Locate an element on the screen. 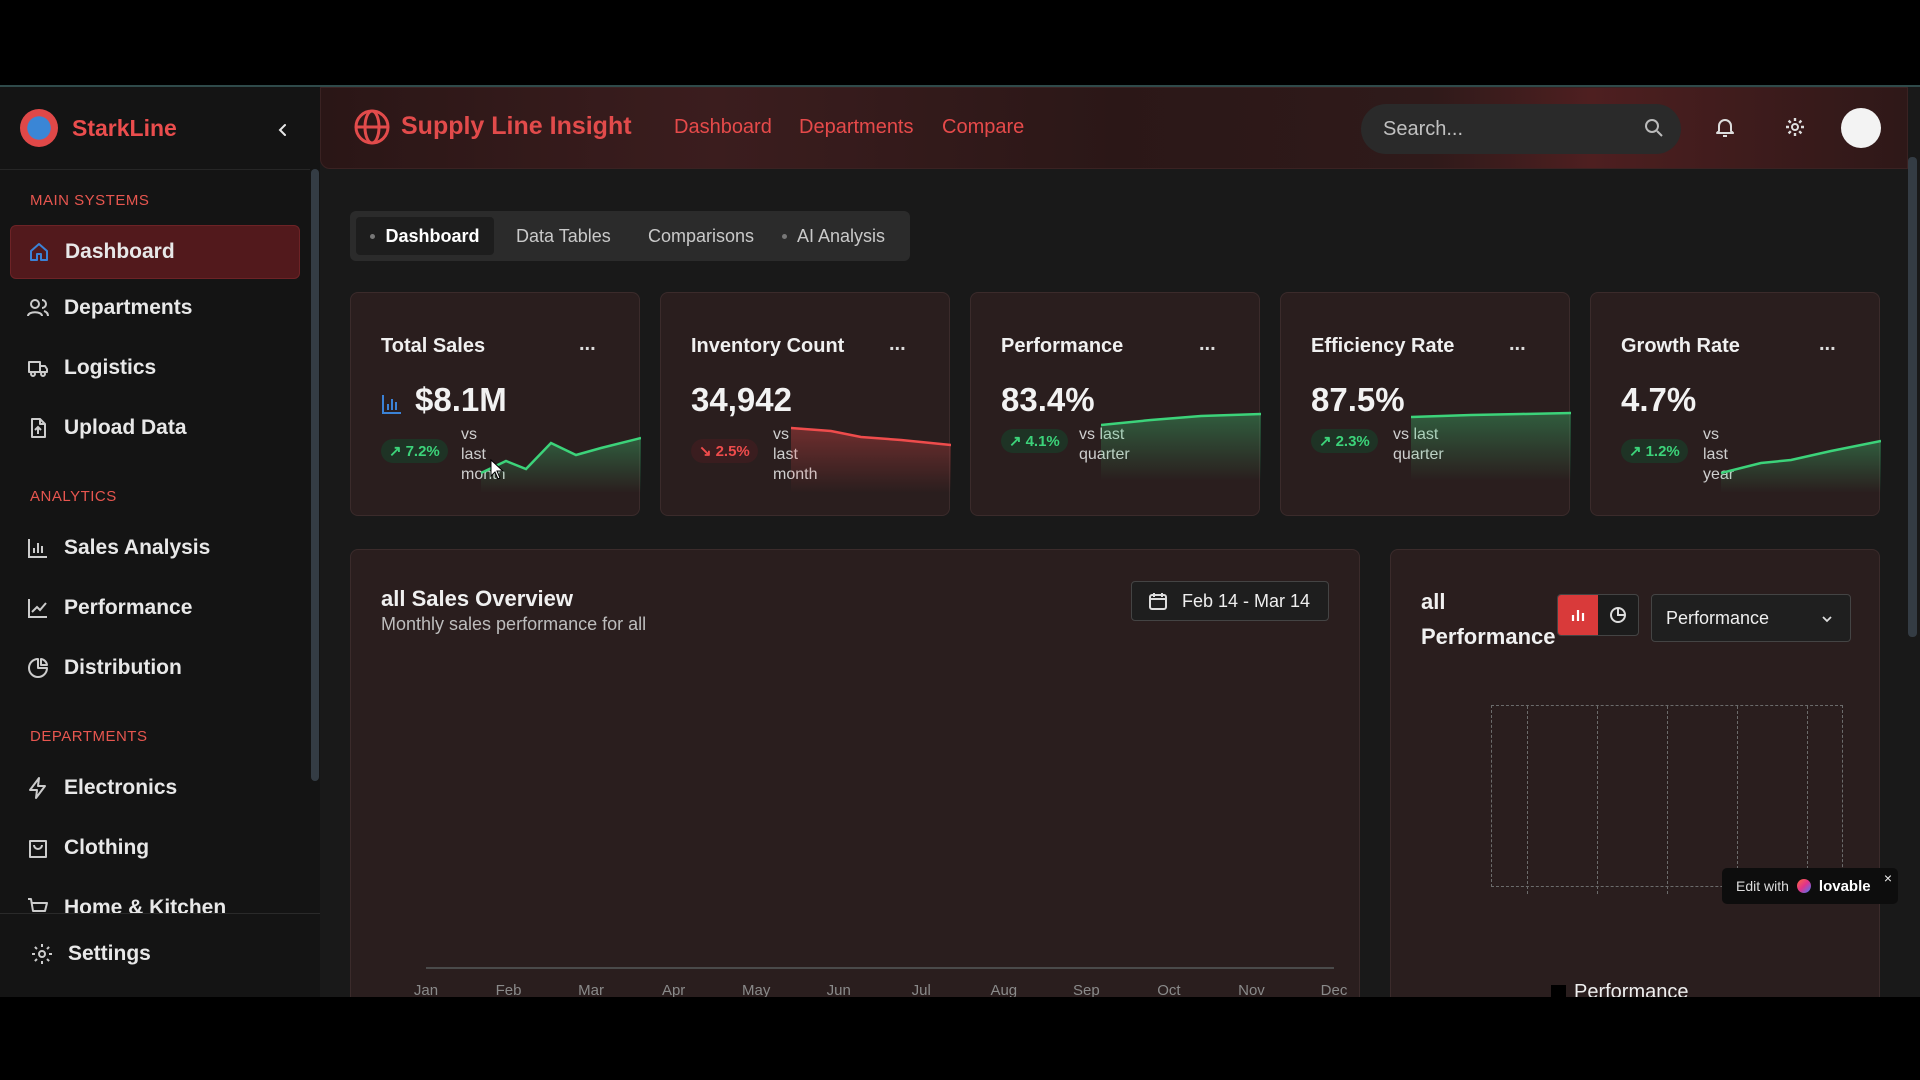 The width and height of the screenshot is (1920, 1080). date-range-button: Feb 14 - Mar 14 is located at coordinates (1230, 601).